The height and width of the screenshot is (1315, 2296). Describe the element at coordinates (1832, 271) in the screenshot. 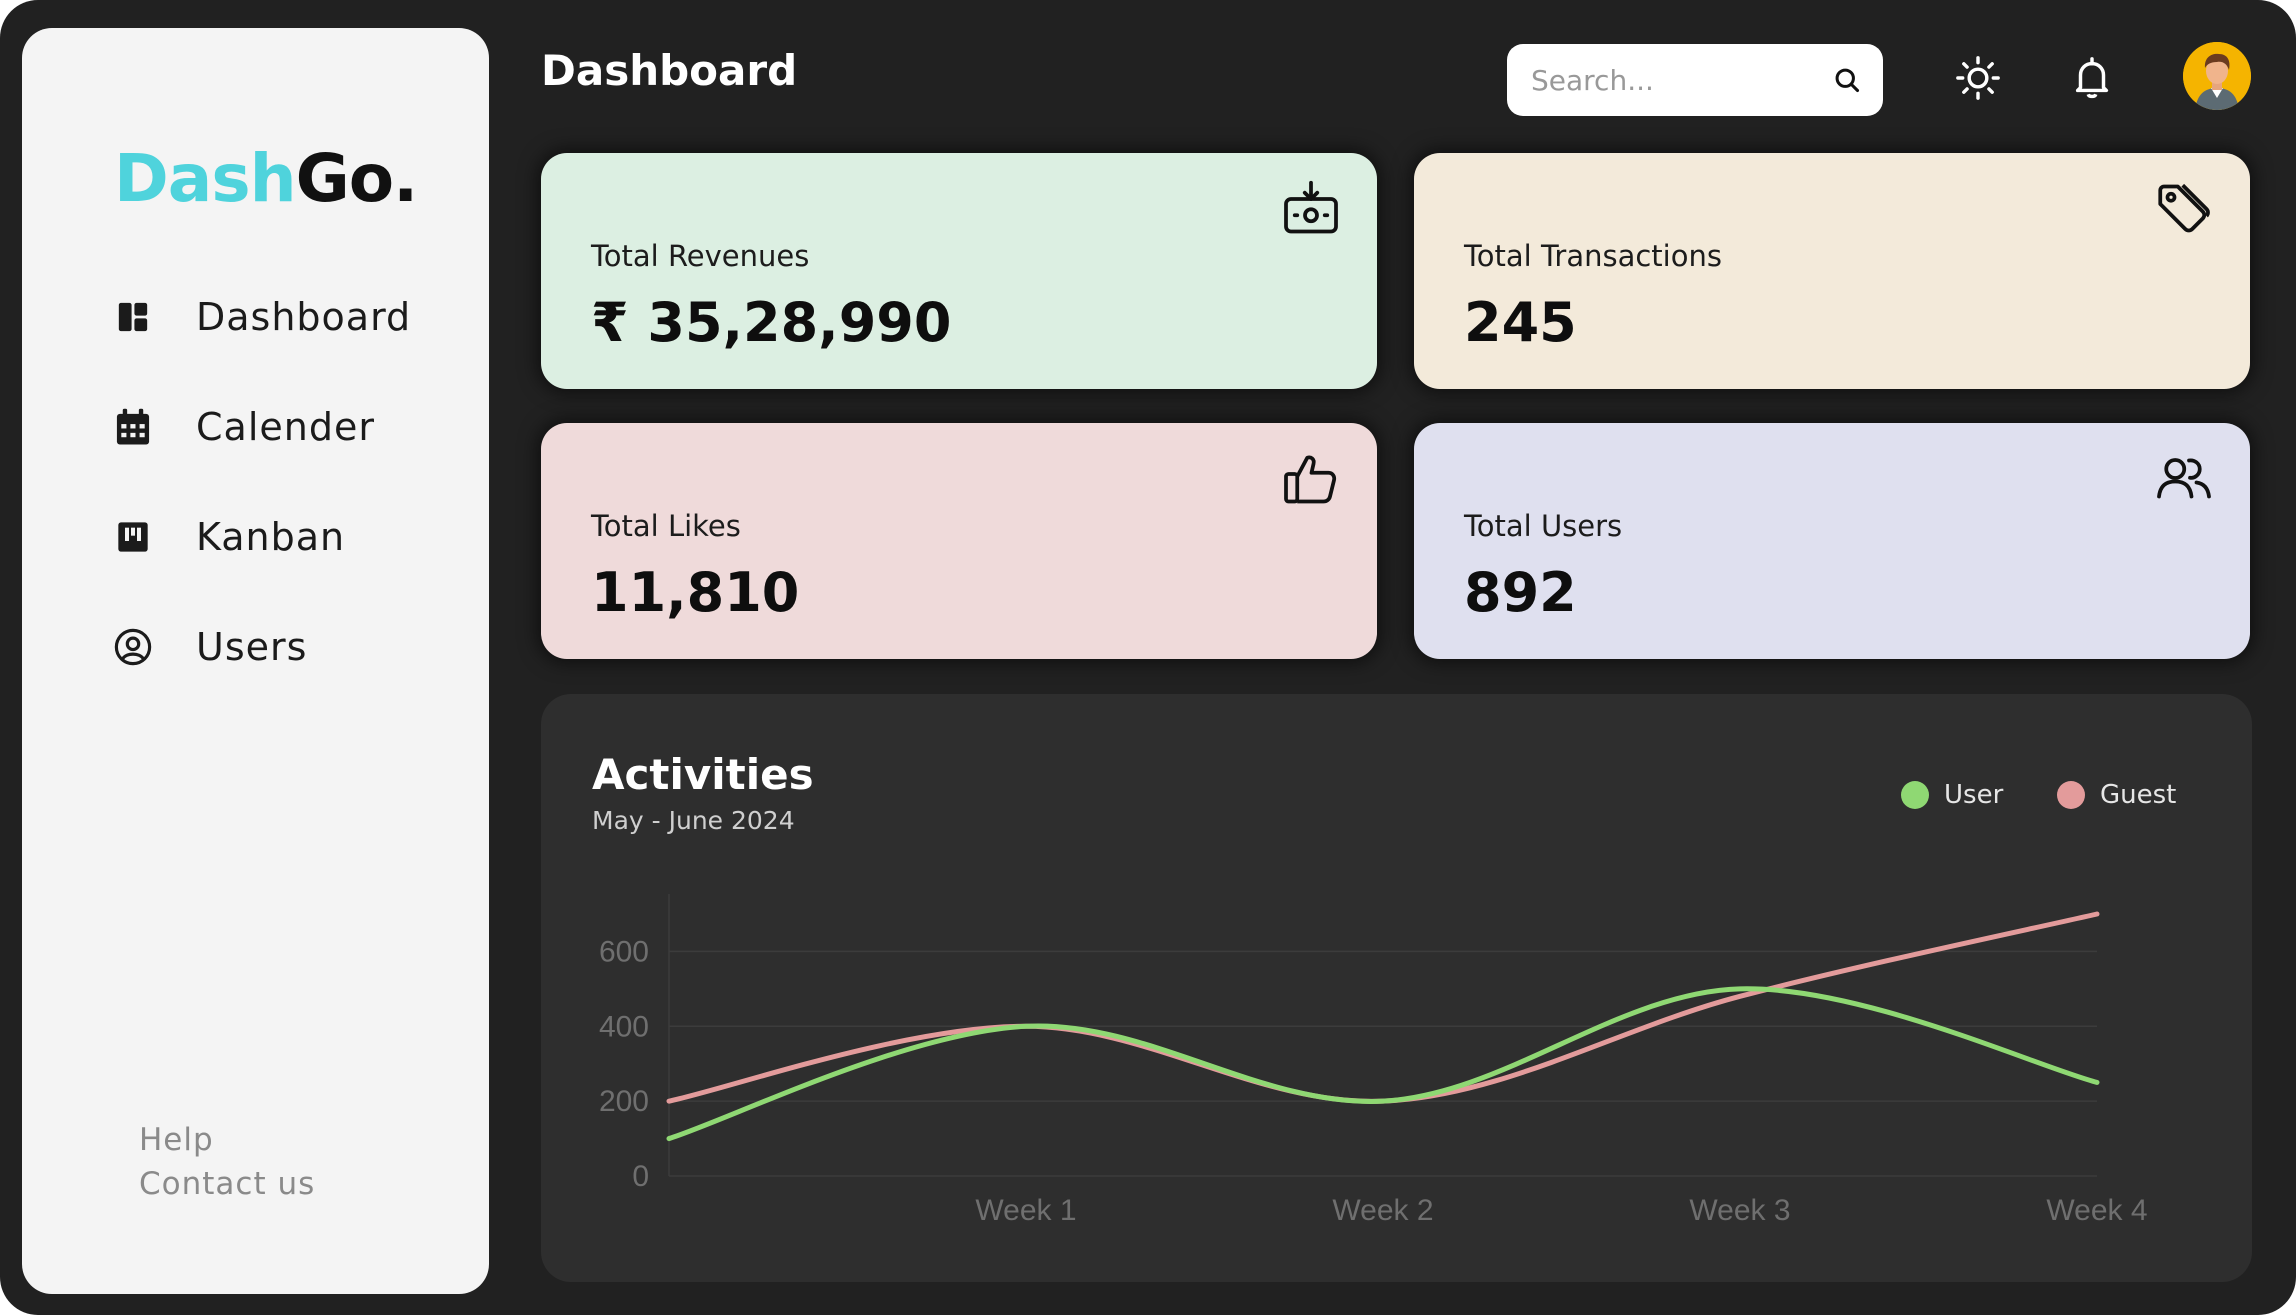

I see `stat-card-transactions: Total Transactions 245` at that location.